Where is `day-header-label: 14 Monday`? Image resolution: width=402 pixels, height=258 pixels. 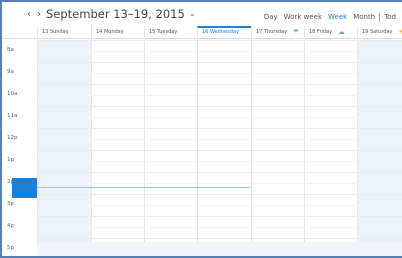 day-header-label: 14 Monday is located at coordinates (110, 32).